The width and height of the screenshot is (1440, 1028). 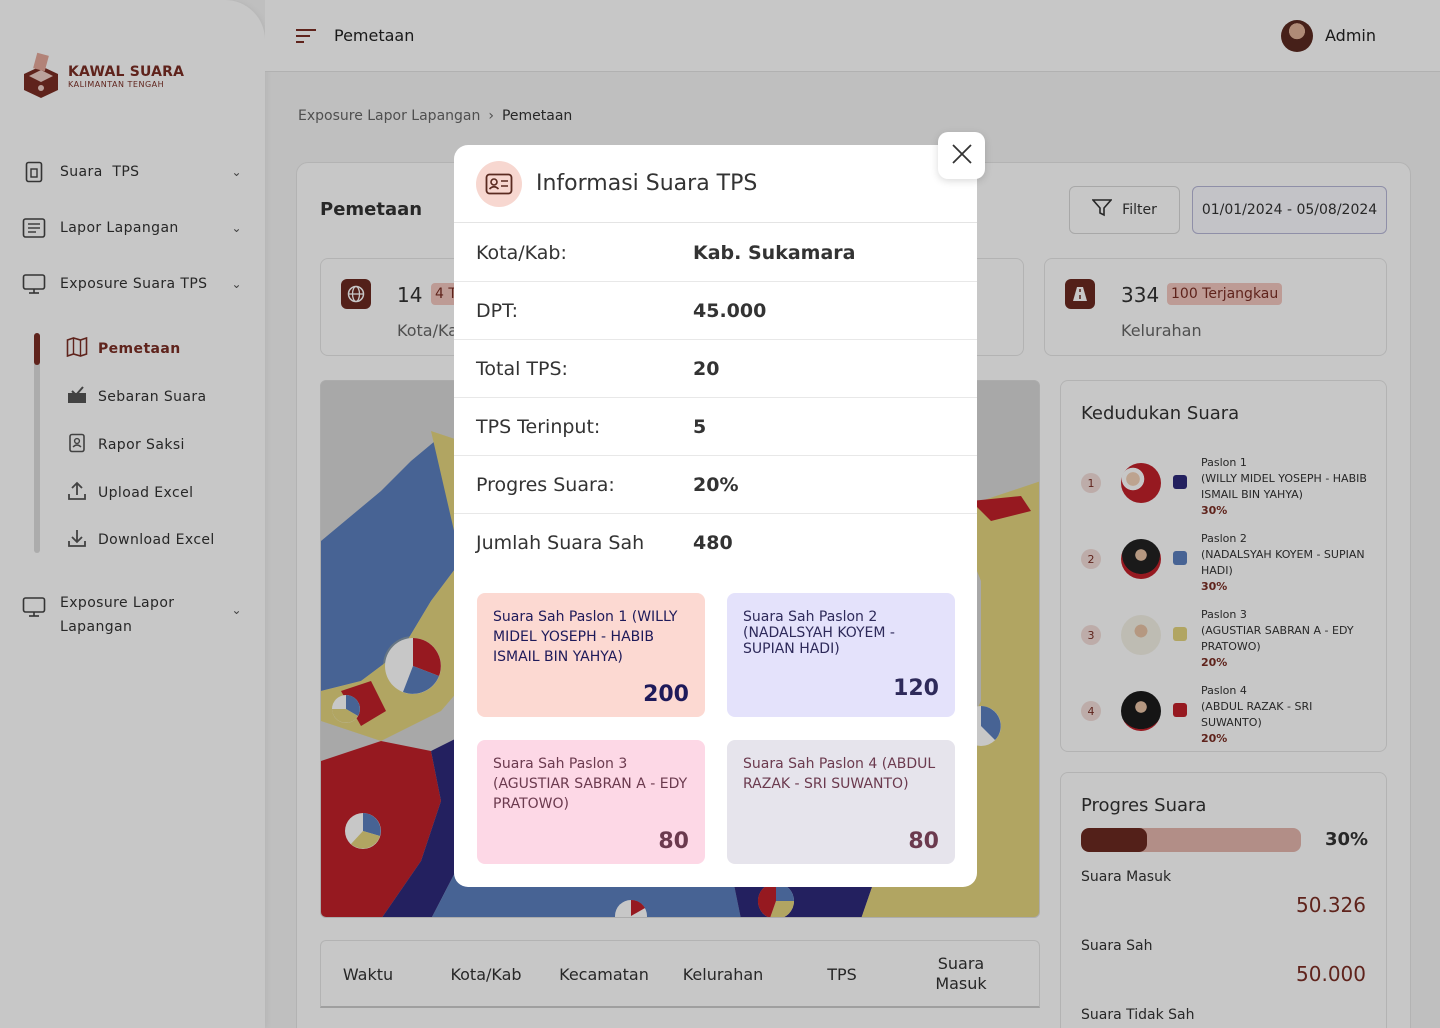 I want to click on info-value: 480, so click(x=713, y=543).